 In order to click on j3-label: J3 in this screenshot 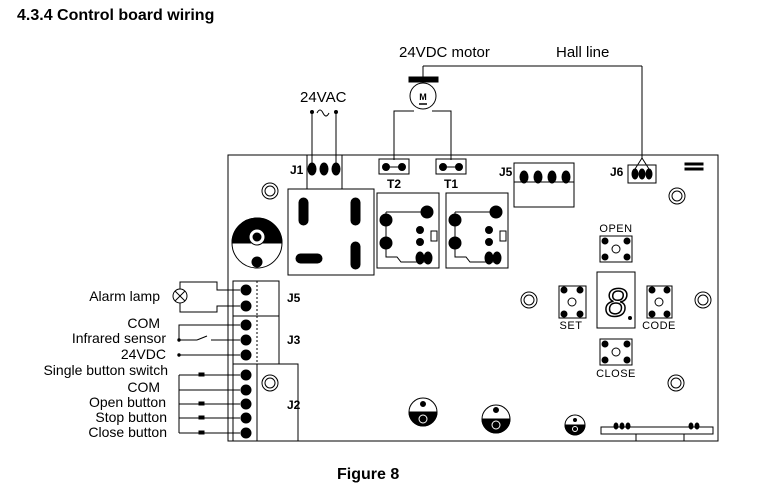, I will do `click(294, 340)`.